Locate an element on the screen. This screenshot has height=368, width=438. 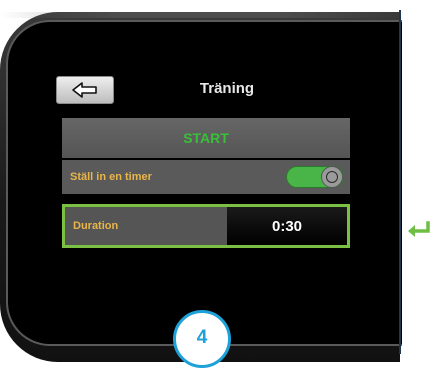
divider-line is located at coordinates (400, 182).